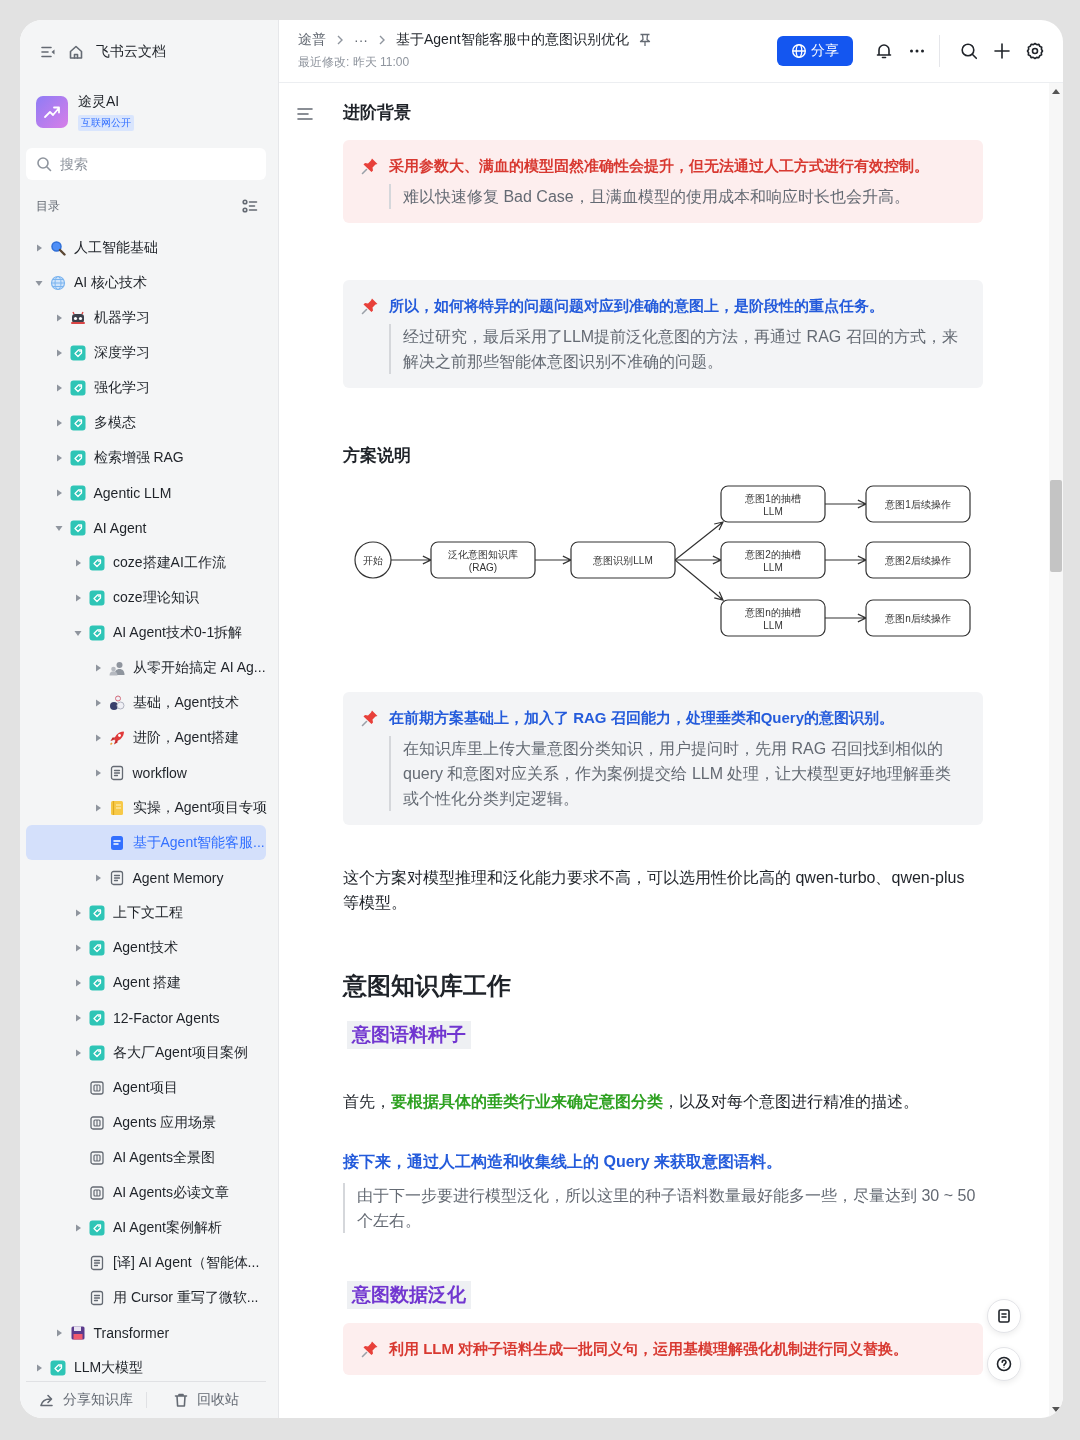 The height and width of the screenshot is (1440, 1080). What do you see at coordinates (146, 1365) in the screenshot?
I see `tree-item: LLM大模型` at bounding box center [146, 1365].